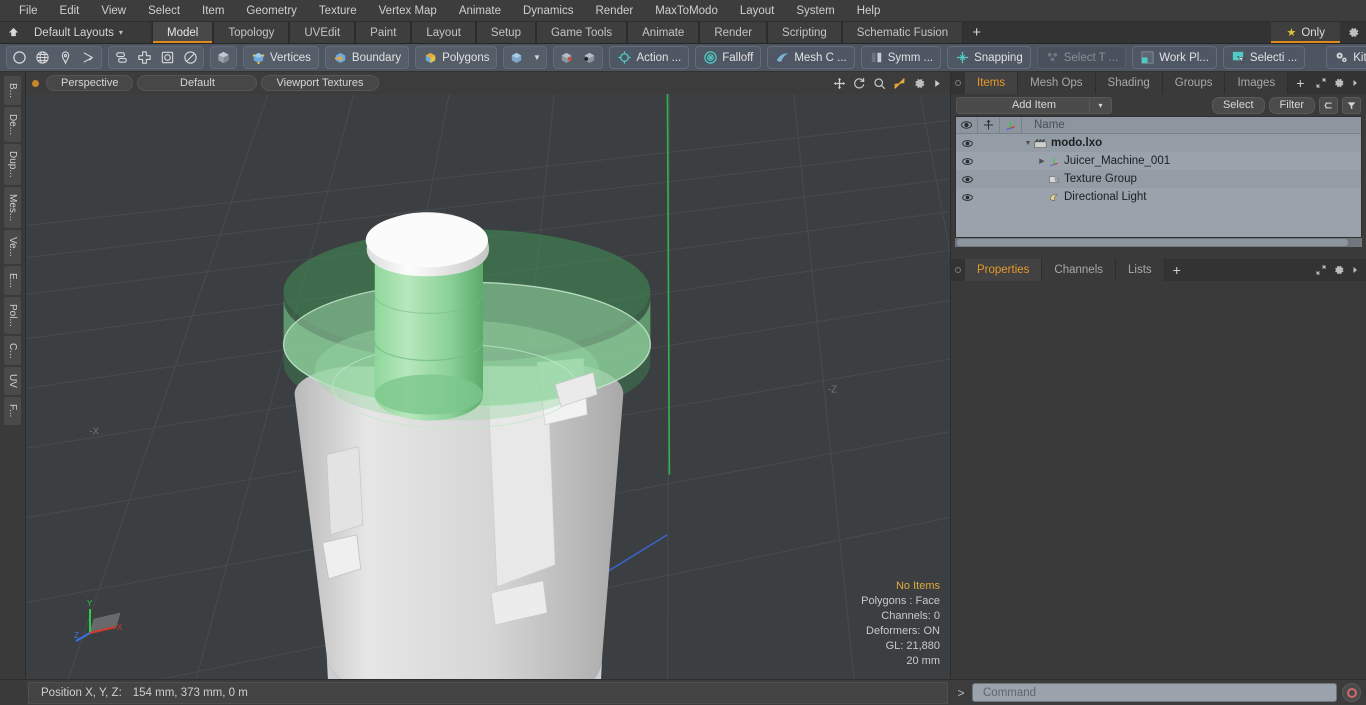 The width and height of the screenshot is (1366, 705). What do you see at coordinates (589, 57) in the screenshot?
I see `snap-cube-b-icon` at bounding box center [589, 57].